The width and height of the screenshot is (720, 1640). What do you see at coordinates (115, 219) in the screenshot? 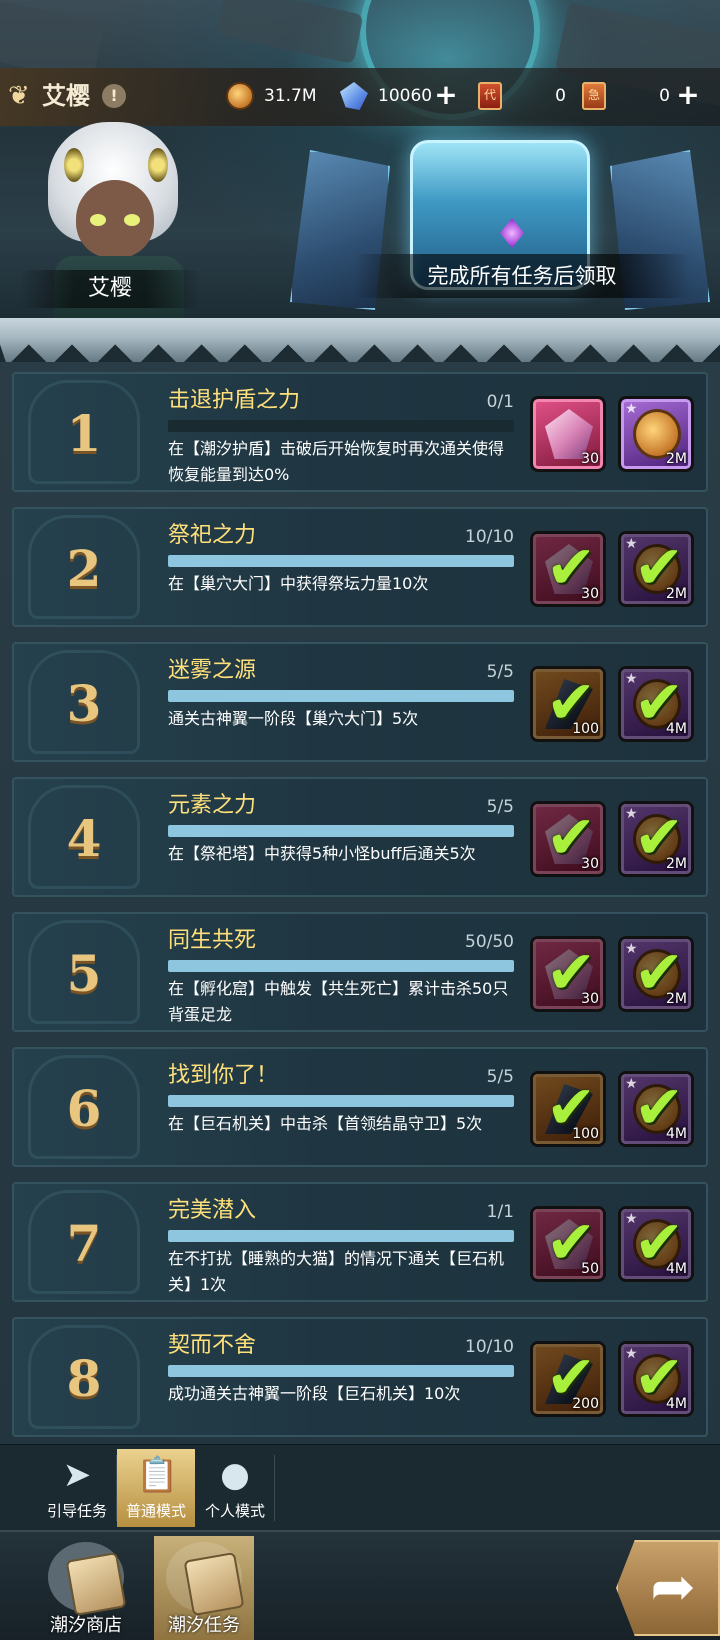
I see `hero-face` at bounding box center [115, 219].